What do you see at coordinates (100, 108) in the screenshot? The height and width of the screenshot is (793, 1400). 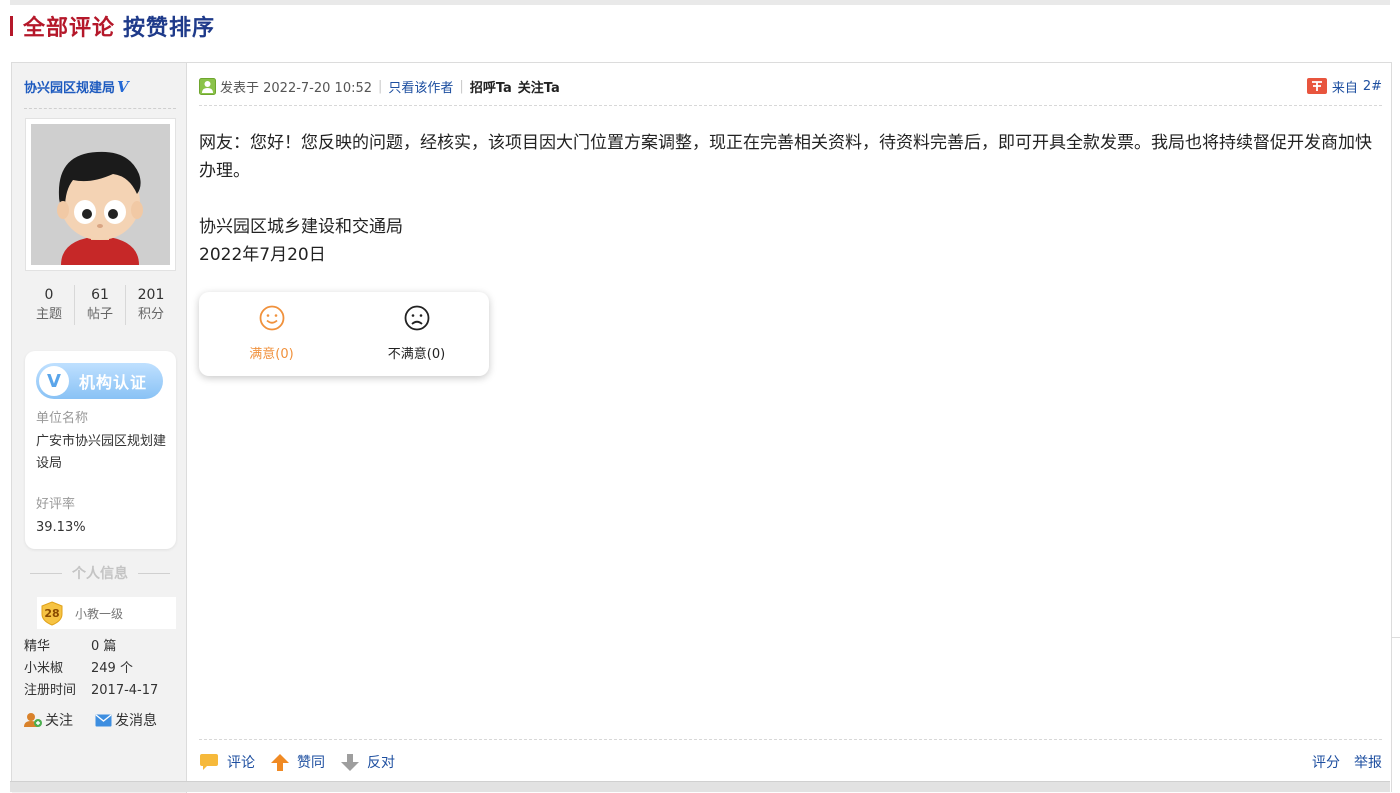 I see `author-name-divider` at bounding box center [100, 108].